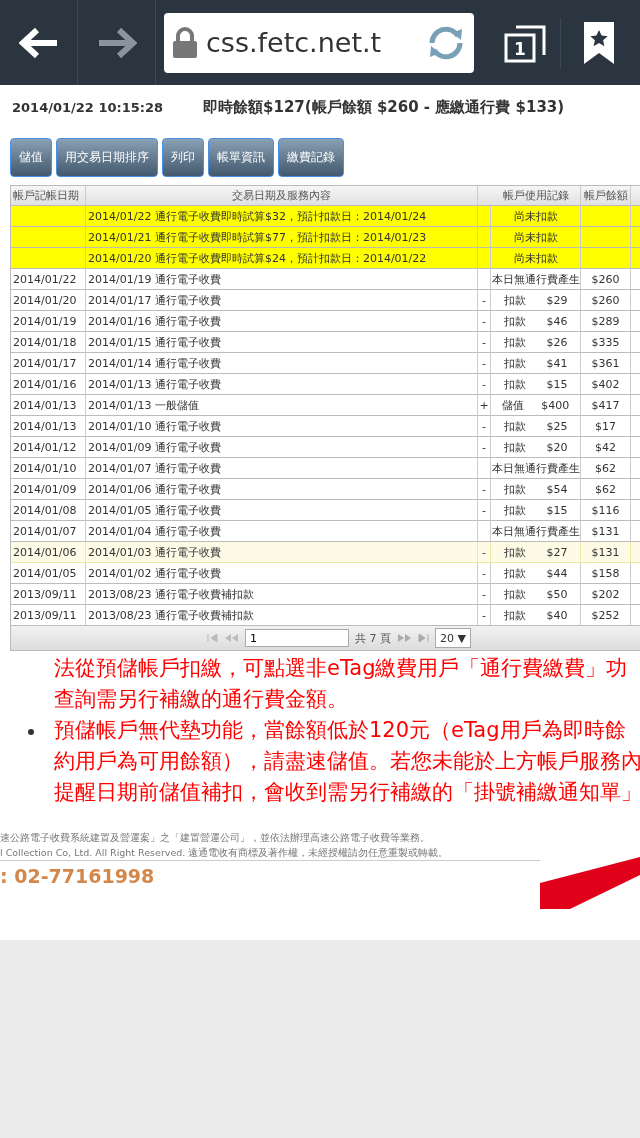 The height and width of the screenshot is (1138, 640). What do you see at coordinates (48, 384) in the screenshot?
I see `table-cell: 2014/01/16` at bounding box center [48, 384].